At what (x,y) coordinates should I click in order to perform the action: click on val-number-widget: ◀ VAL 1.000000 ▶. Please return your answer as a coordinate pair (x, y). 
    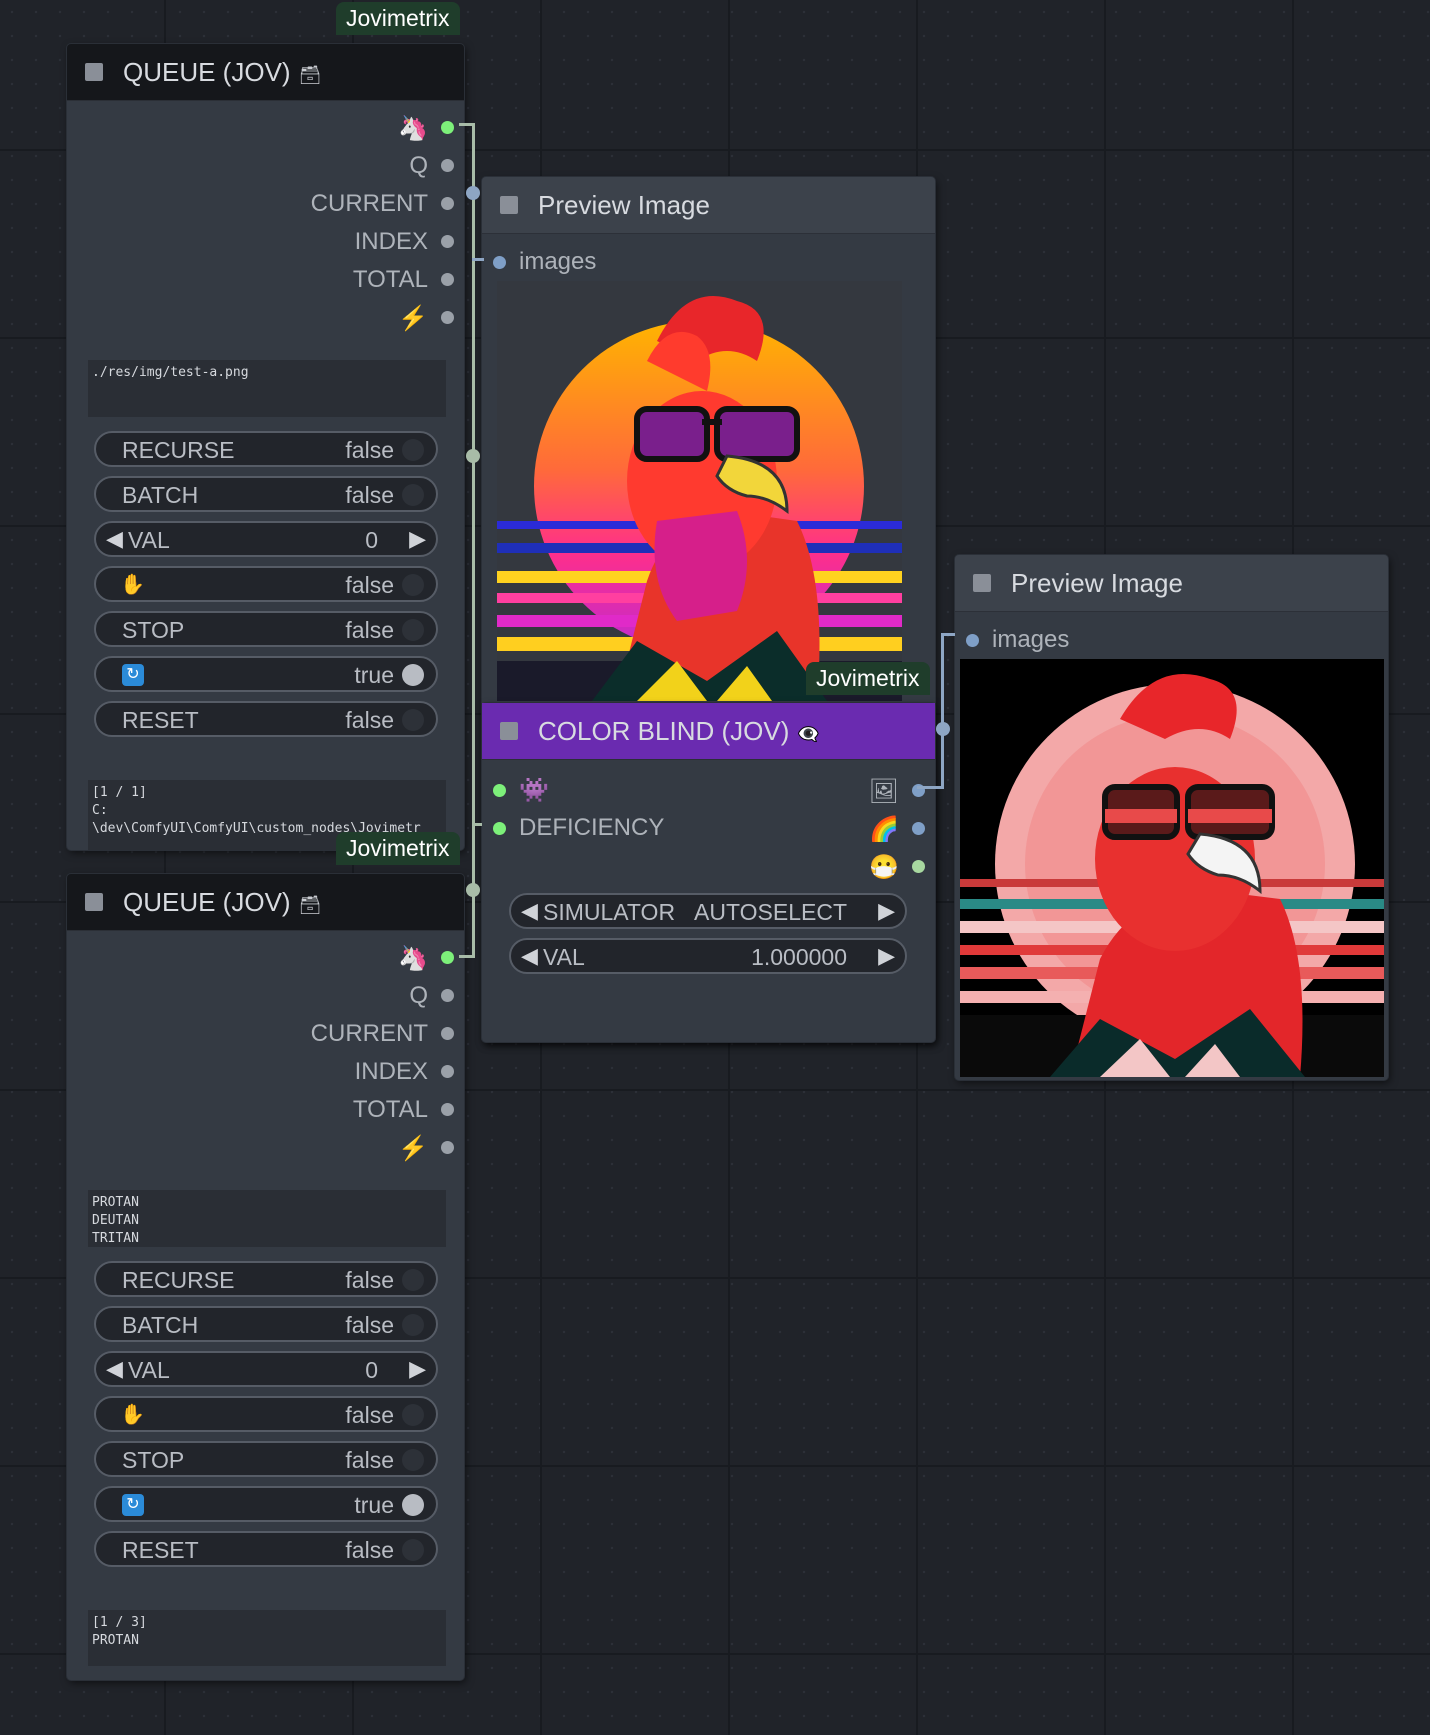
    Looking at the image, I should click on (708, 956).